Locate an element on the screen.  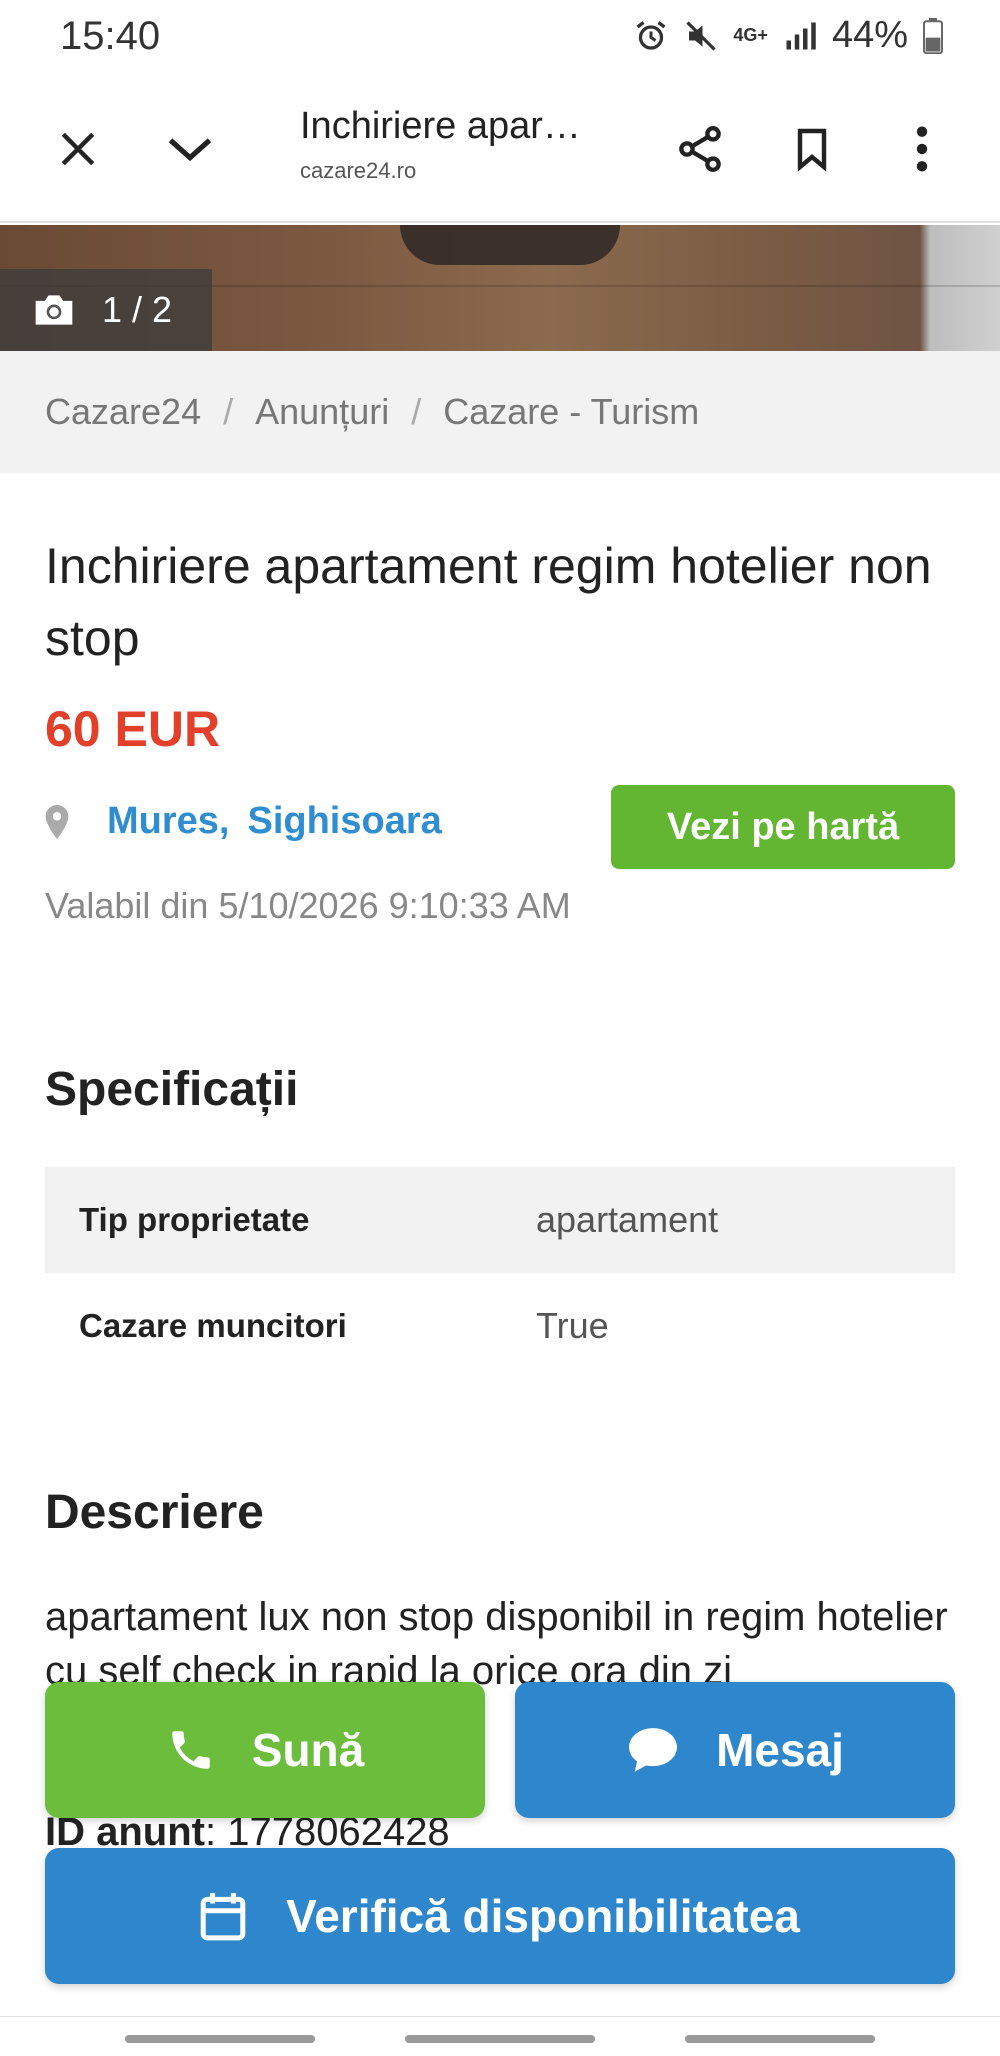
check-availability-label: Verifică disponibilitatea is located at coordinates (543, 1916).